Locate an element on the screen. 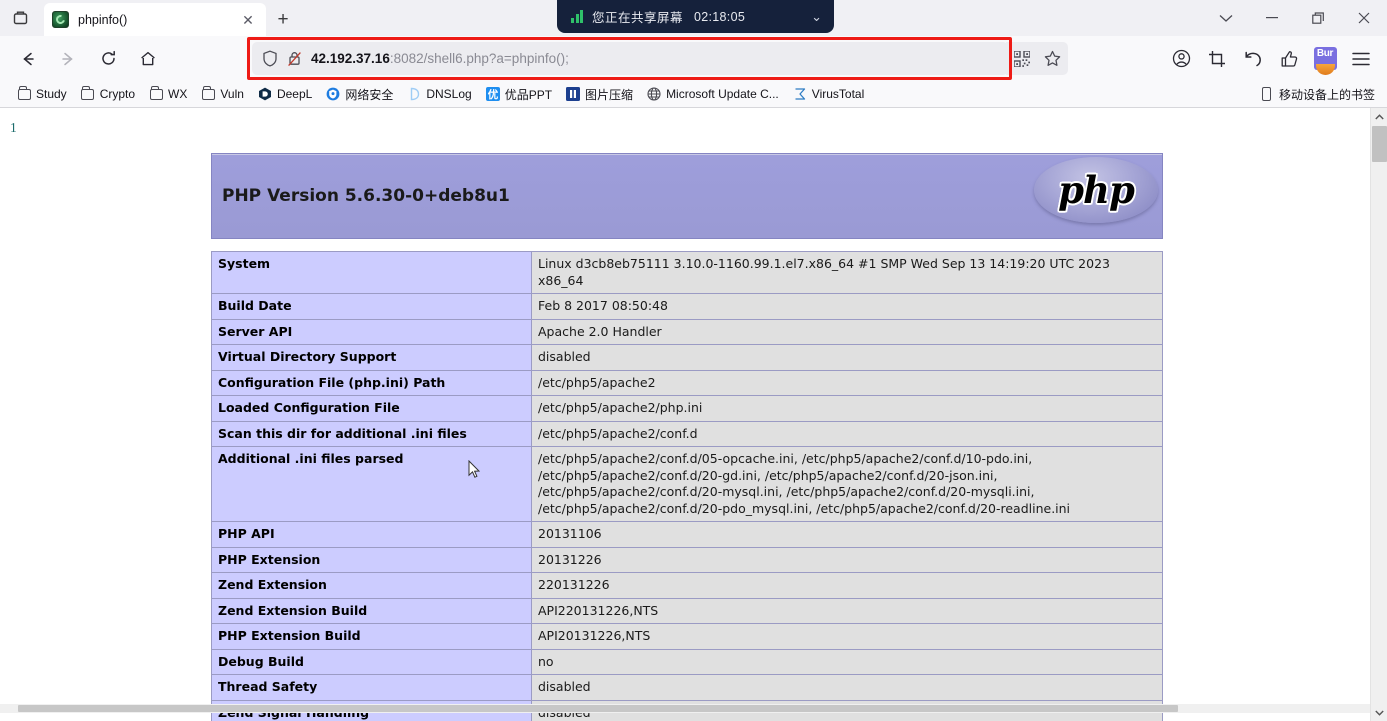  table-row: Zend Extension 220131226 is located at coordinates (687, 585).